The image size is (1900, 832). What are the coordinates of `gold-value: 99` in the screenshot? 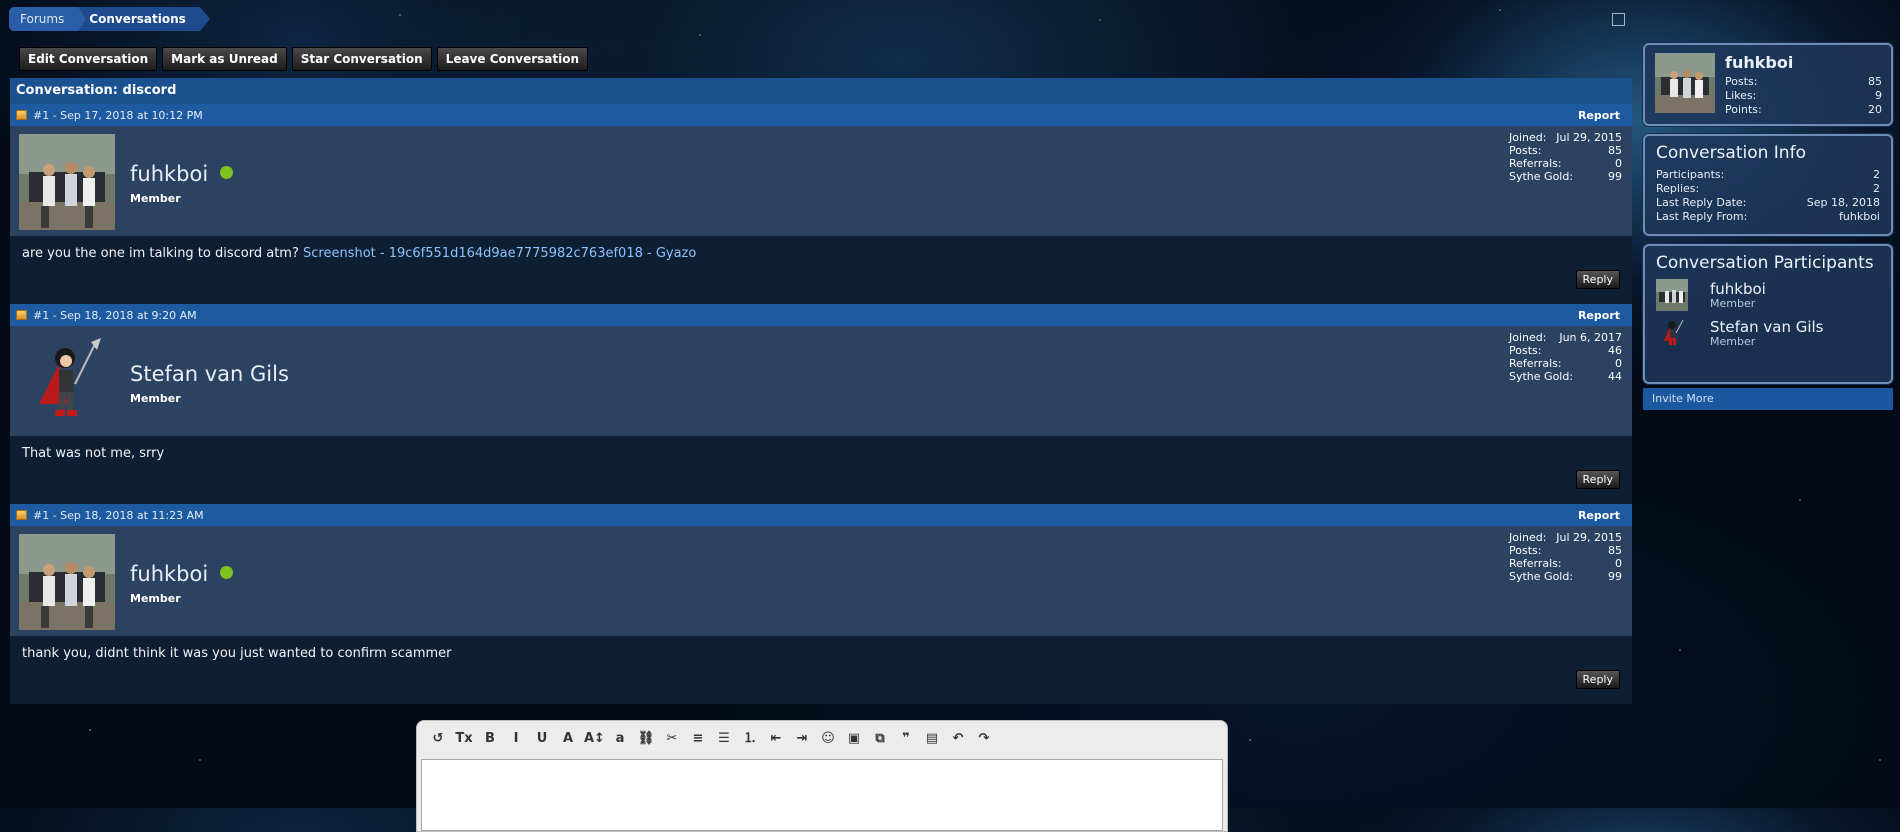 It's located at (1615, 576).